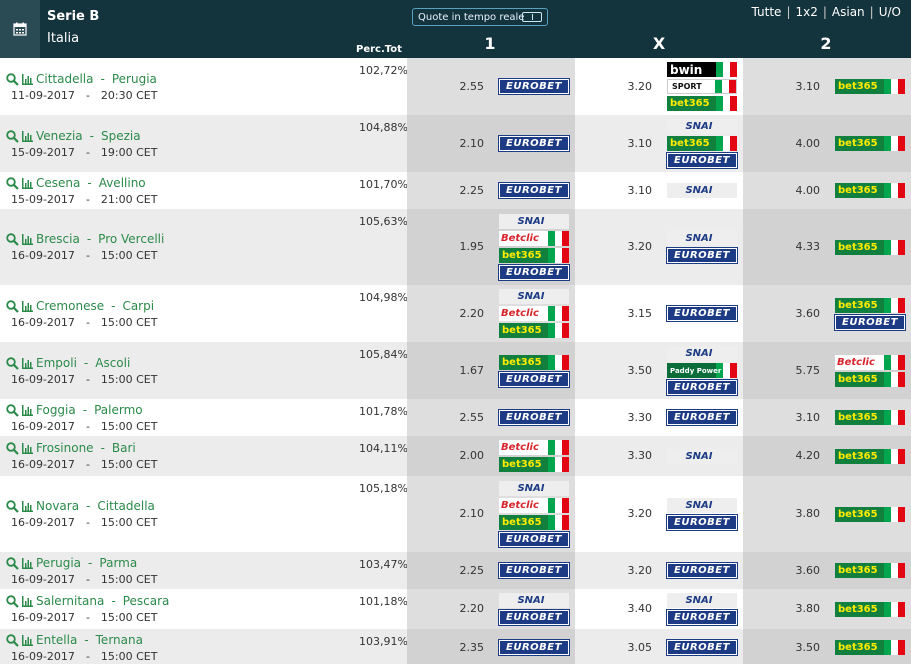 This screenshot has width=911, height=664. Describe the element at coordinates (121, 136) in the screenshot. I see `away-team-link: Spezia` at that location.